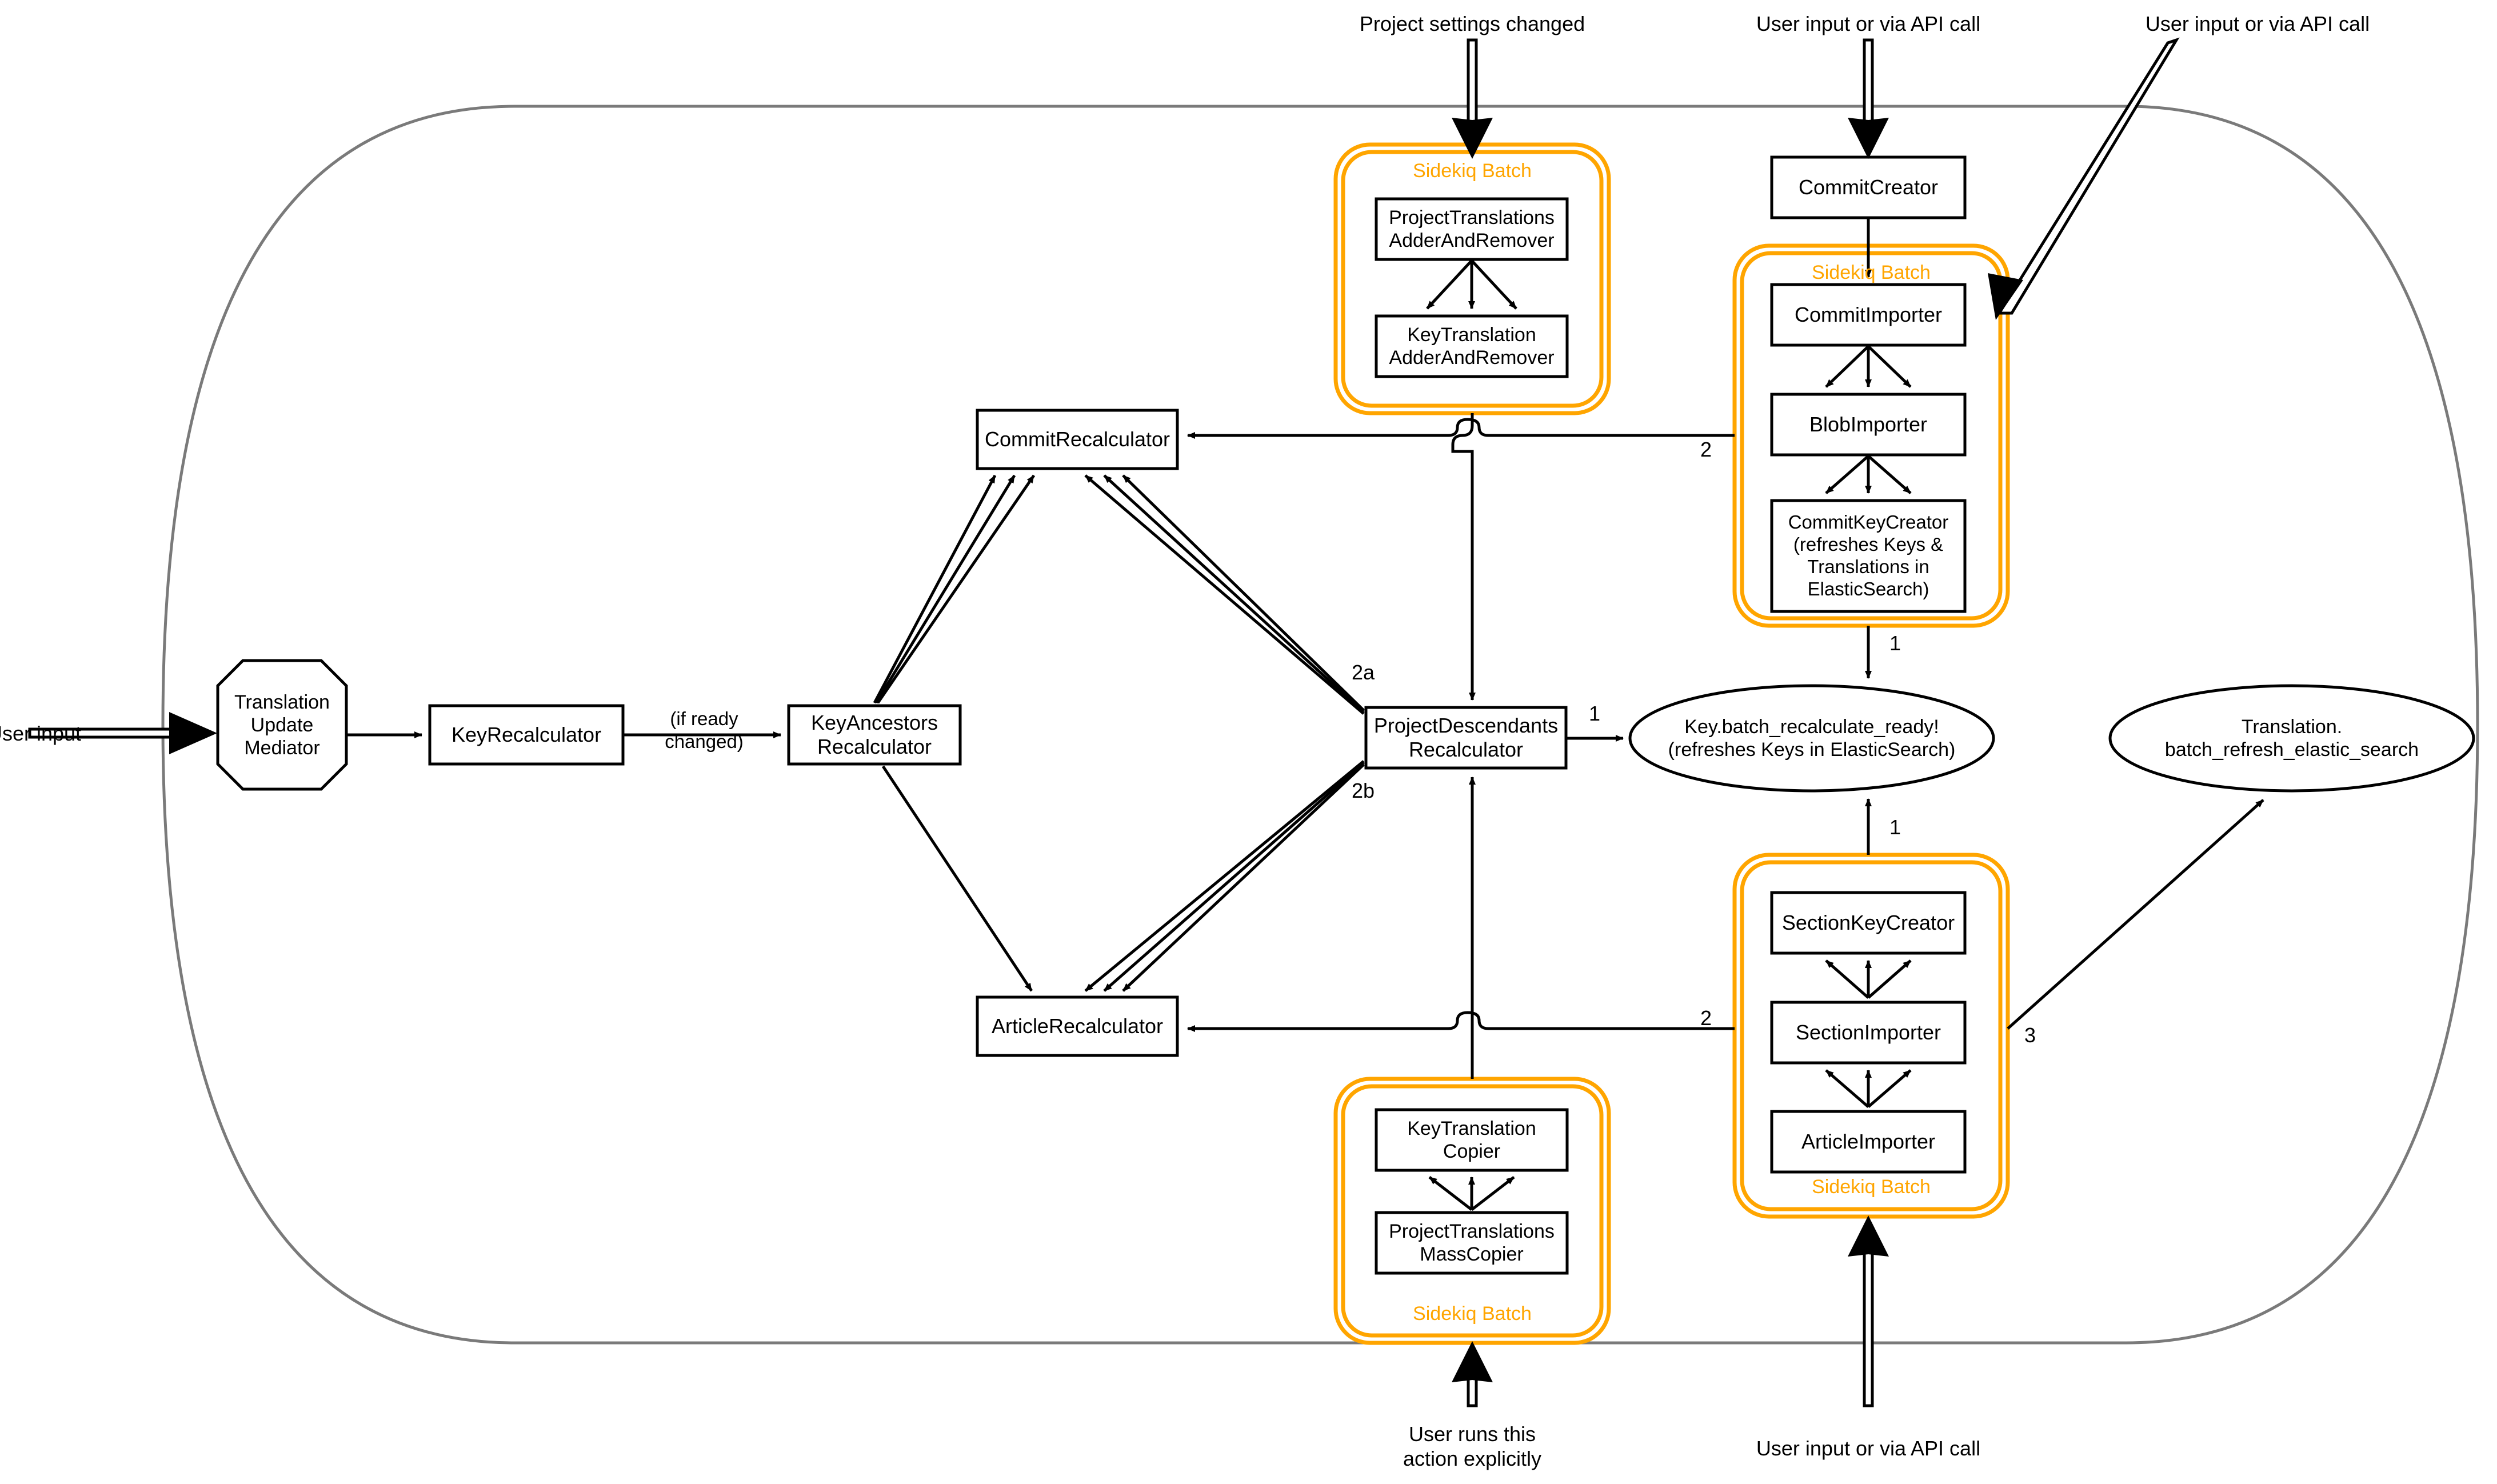 The width and height of the screenshot is (2497, 1484). Describe the element at coordinates (1471, 1243) in the screenshot. I see `node-project-translations-mass-copier` at that location.